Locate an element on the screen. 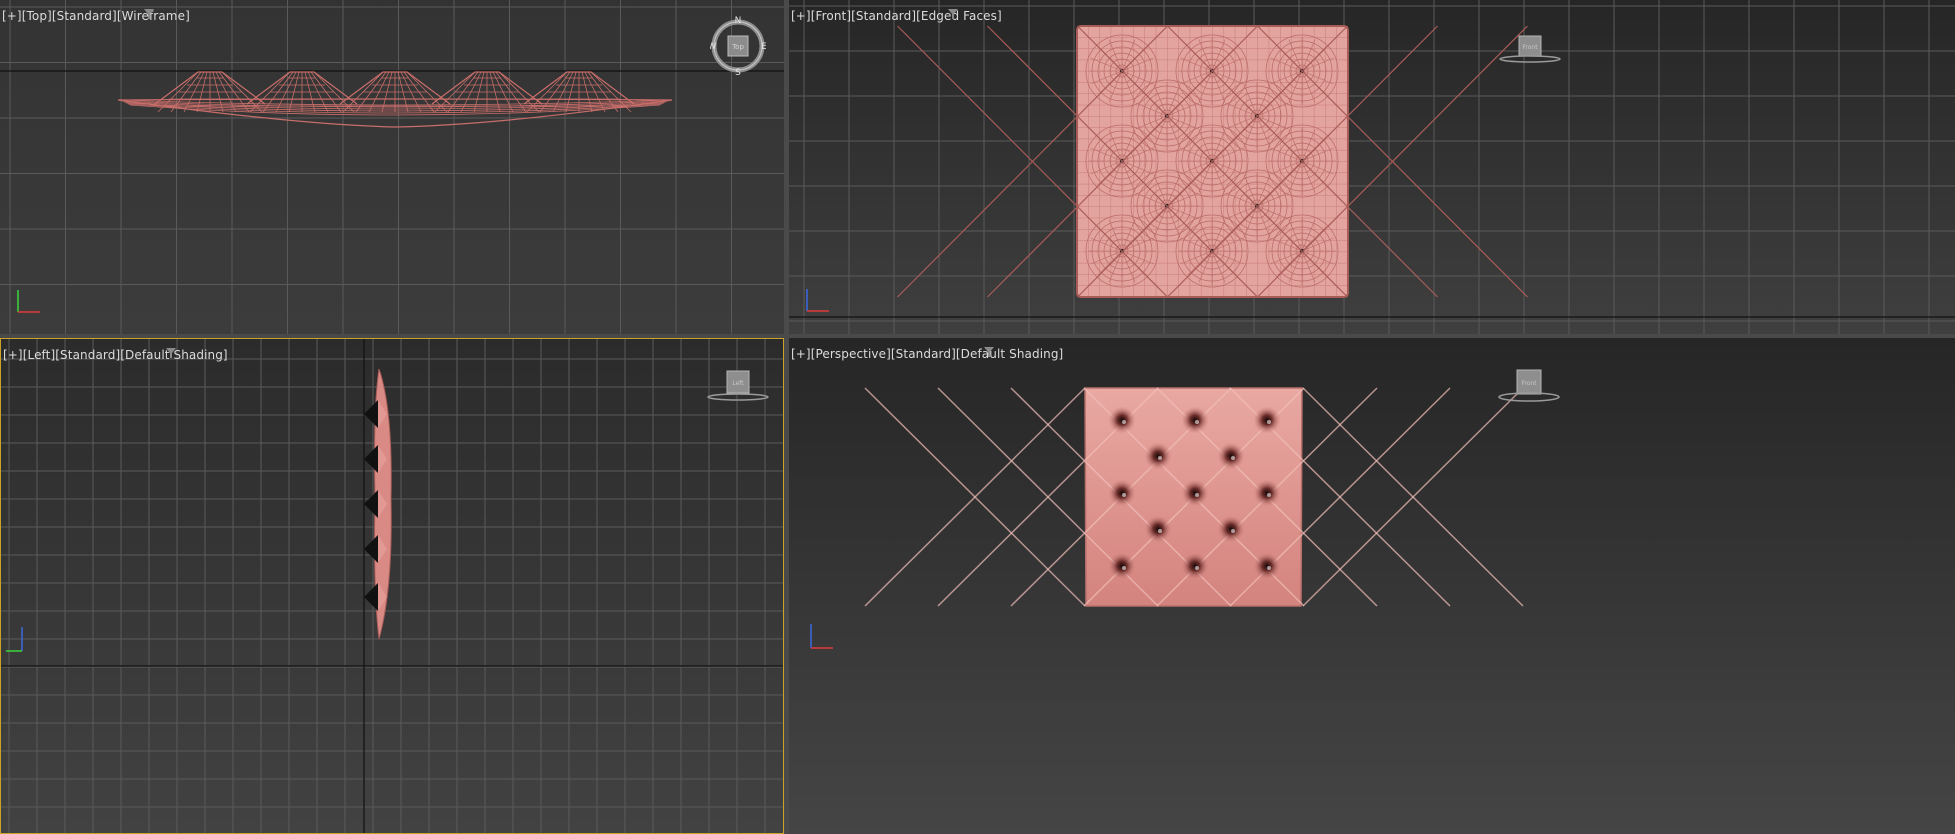  viewcube-face: Top is located at coordinates (737, 47).